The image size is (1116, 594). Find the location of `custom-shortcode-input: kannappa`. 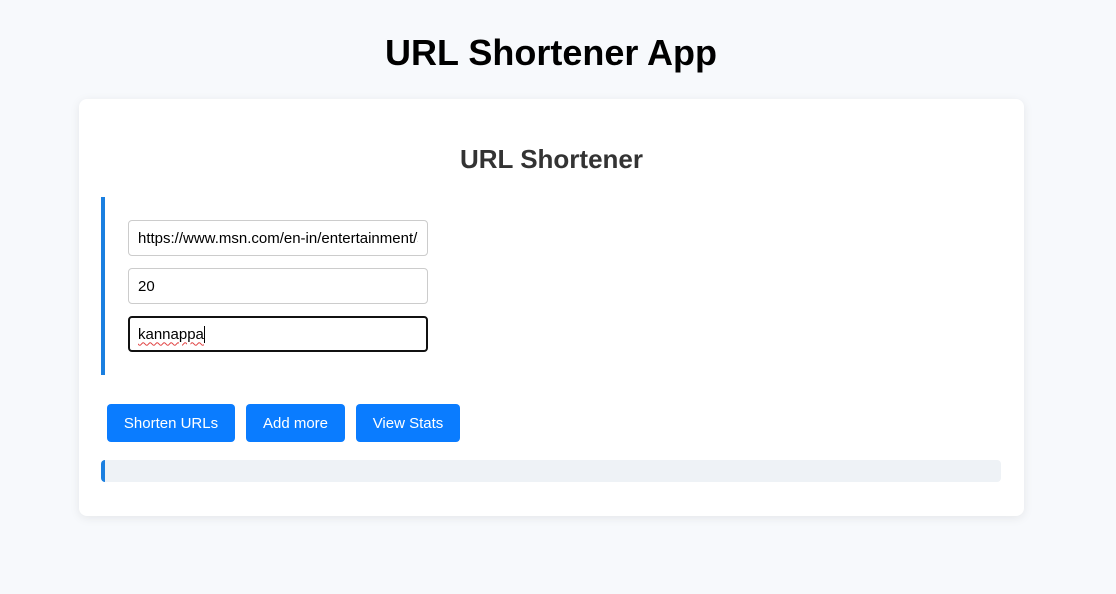

custom-shortcode-input: kannappa is located at coordinates (278, 334).